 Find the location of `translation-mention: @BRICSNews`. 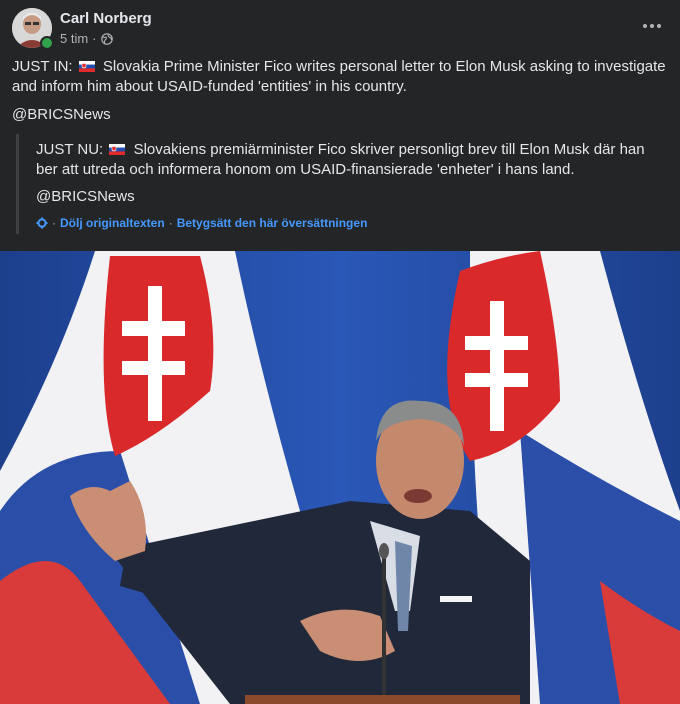

translation-mention: @BRICSNews is located at coordinates (85, 196).